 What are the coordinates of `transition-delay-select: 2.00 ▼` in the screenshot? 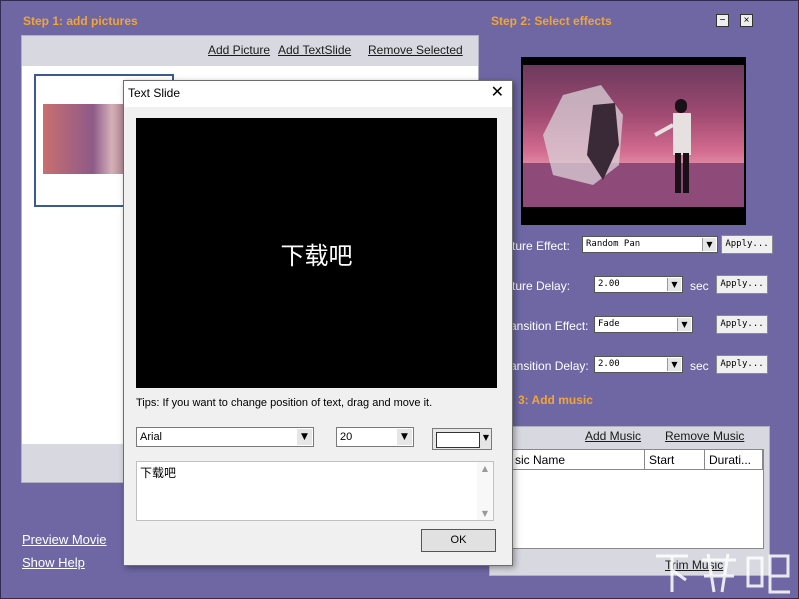 It's located at (638, 364).